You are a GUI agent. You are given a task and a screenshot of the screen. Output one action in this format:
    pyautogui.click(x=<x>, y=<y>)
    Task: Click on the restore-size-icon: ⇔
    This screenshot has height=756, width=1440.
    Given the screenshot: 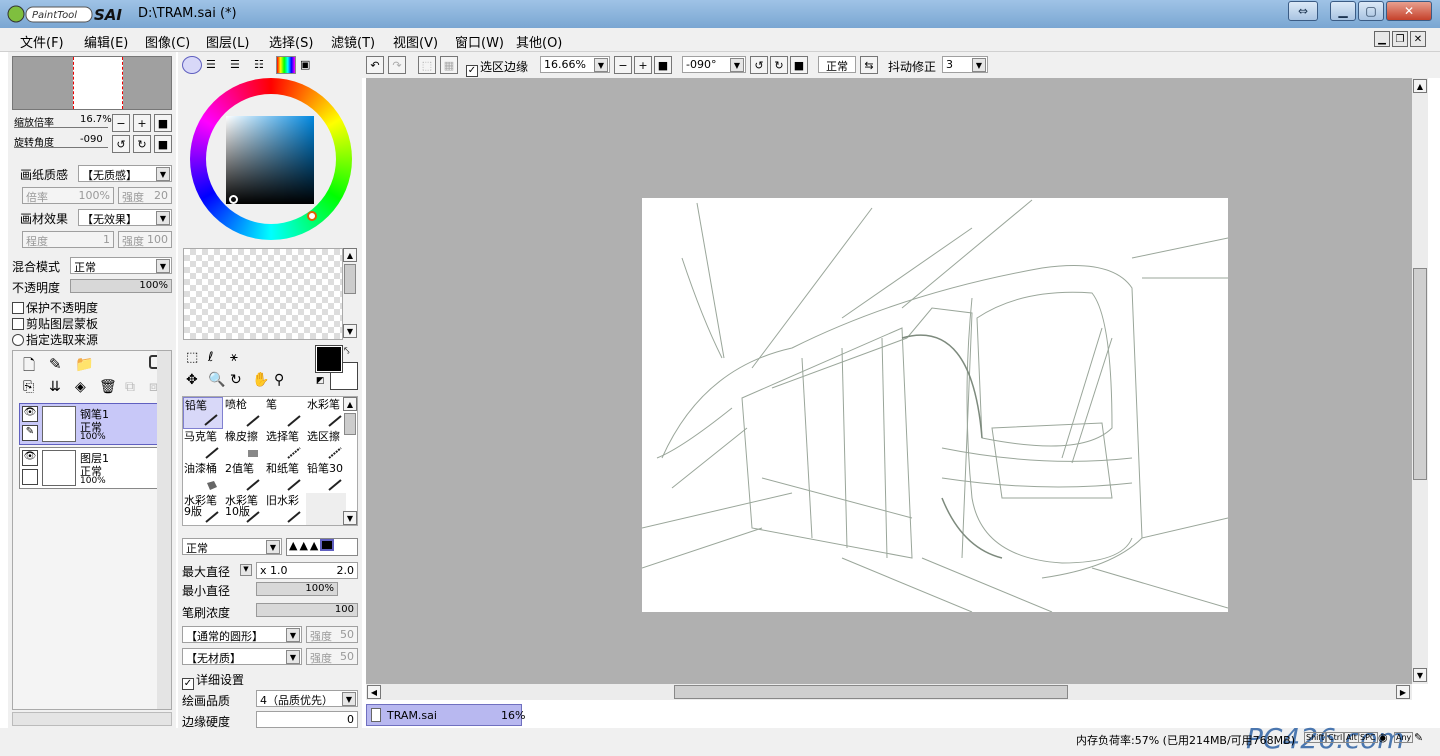 What is the action you would take?
    pyautogui.click(x=1303, y=11)
    